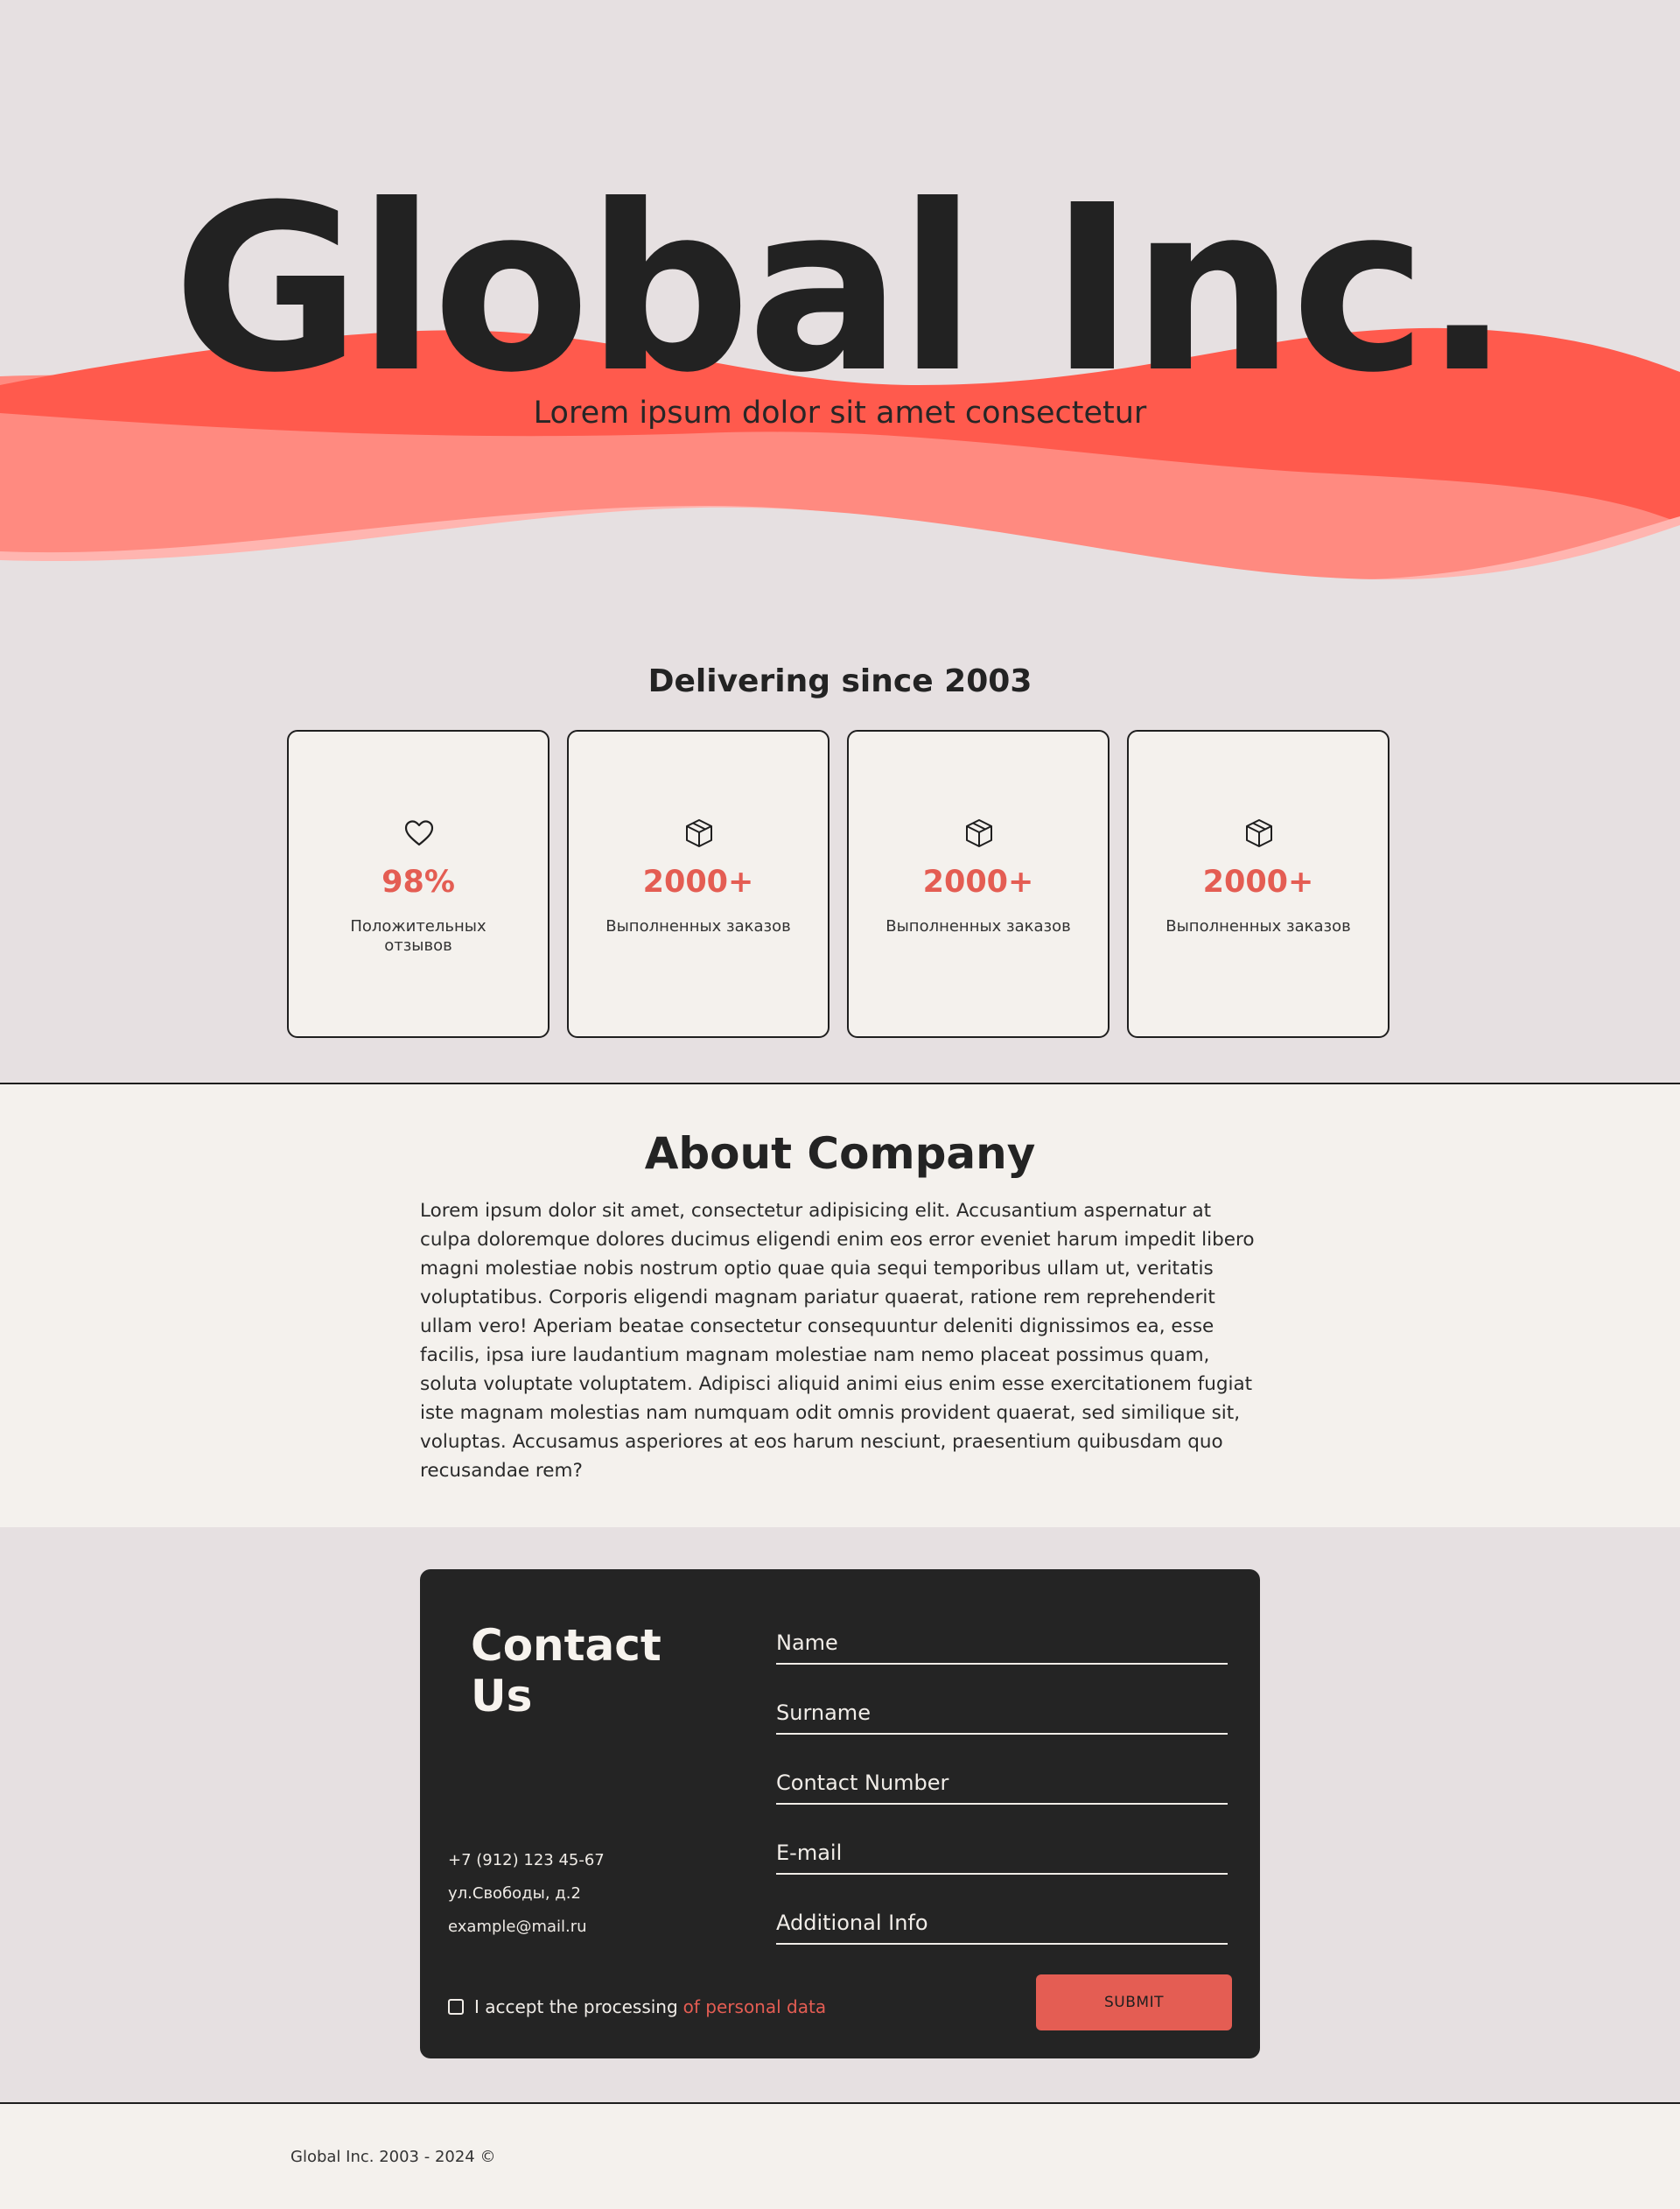 The image size is (1680, 2209). I want to click on additional-info-field-label: Additional Info, so click(852, 1923).